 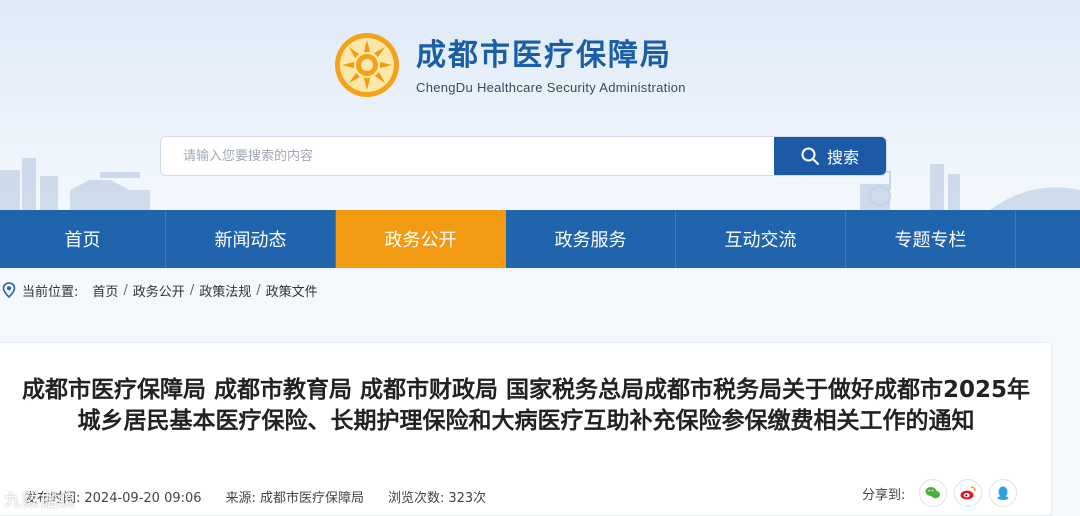 What do you see at coordinates (159, 290) in the screenshot?
I see `breadcrumb-item-government-affairs: 政务公开` at bounding box center [159, 290].